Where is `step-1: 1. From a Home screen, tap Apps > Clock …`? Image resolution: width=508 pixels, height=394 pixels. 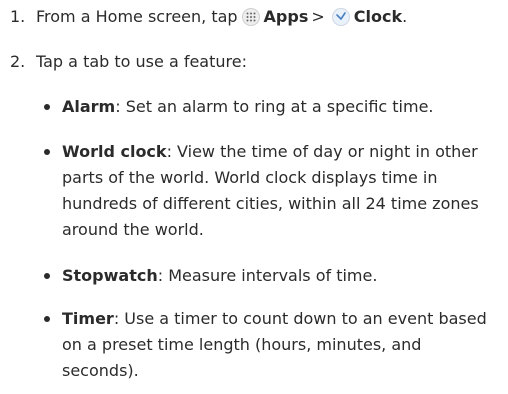 step-1: 1. From a Home screen, tap Apps > Clock … is located at coordinates (203, 17).